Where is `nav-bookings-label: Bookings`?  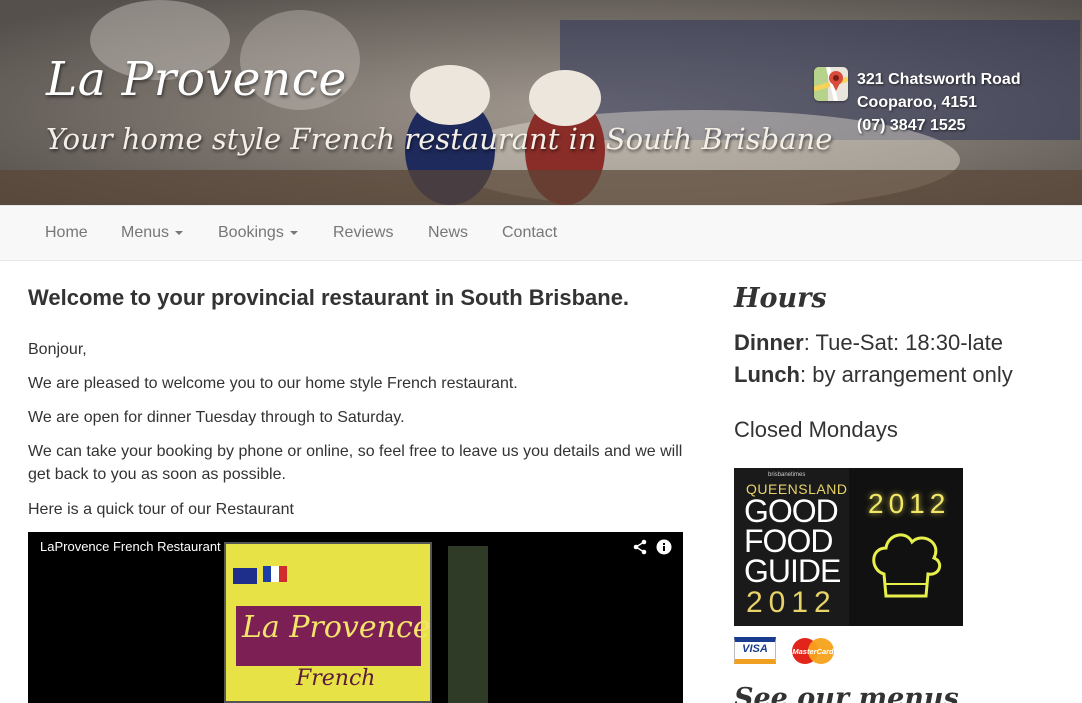 nav-bookings-label: Bookings is located at coordinates (251, 232).